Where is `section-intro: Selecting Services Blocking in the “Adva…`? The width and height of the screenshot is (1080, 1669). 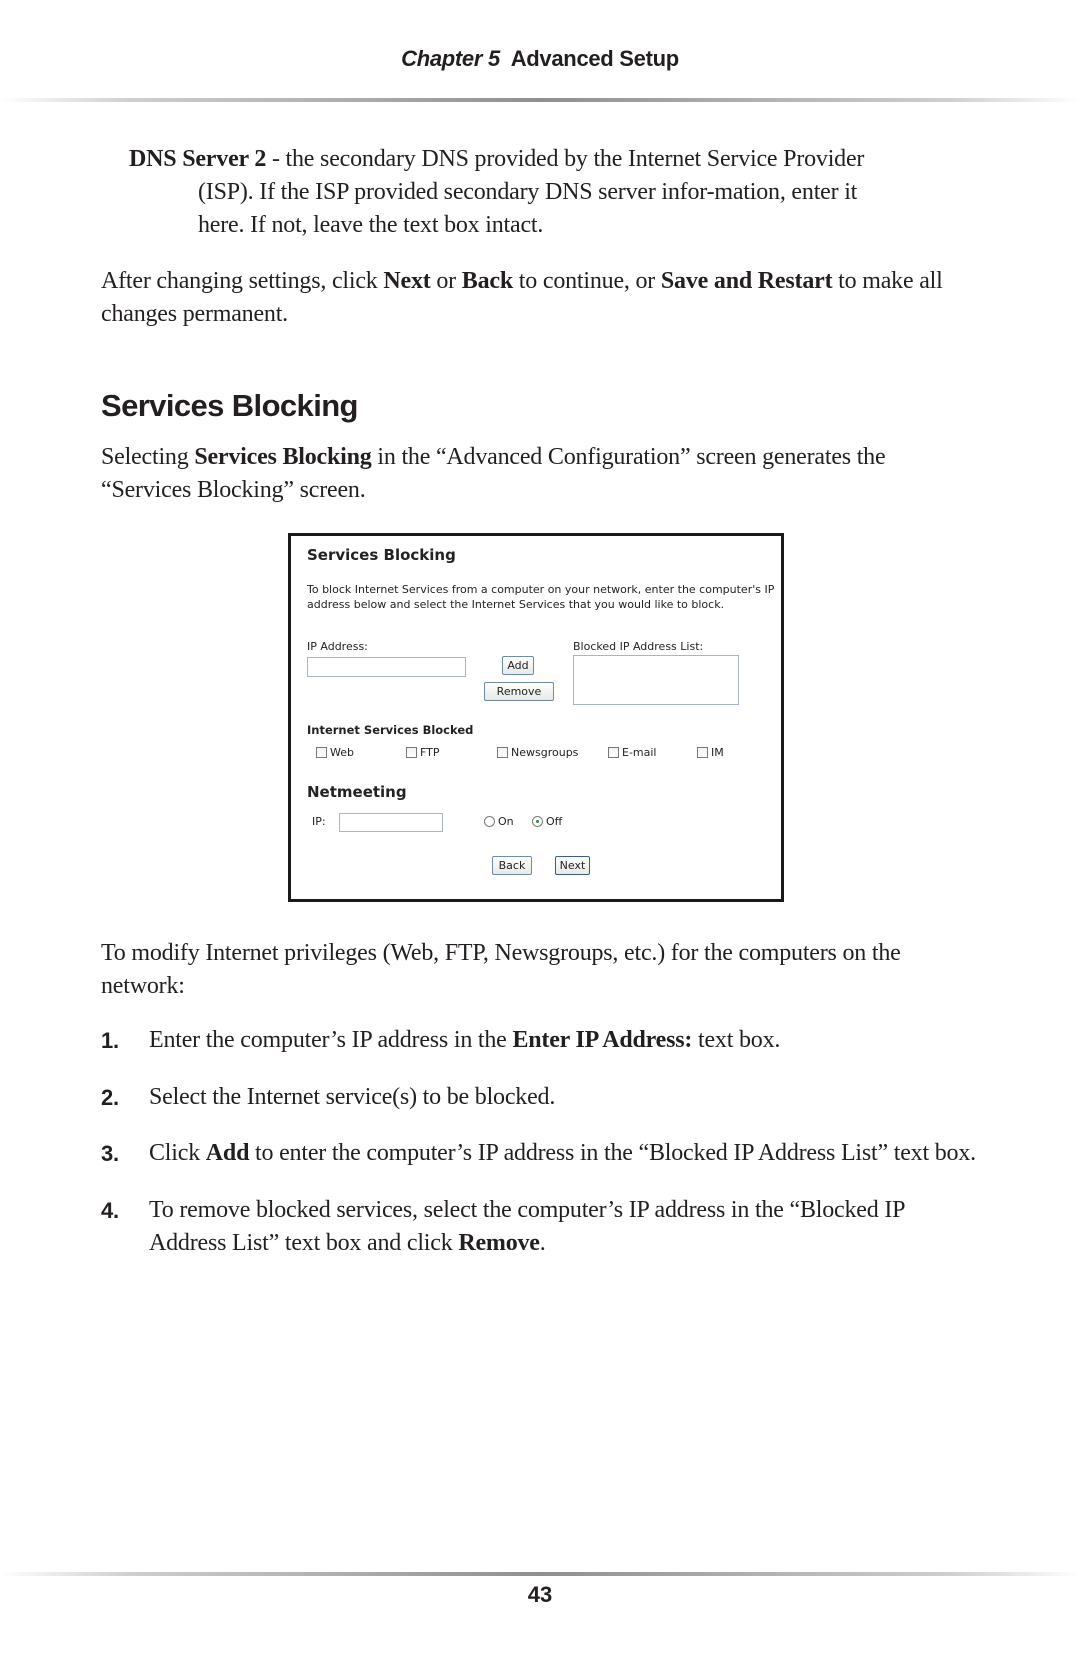
section-intro: Selecting Services Blocking in the “Adva… is located at coordinates (541, 474).